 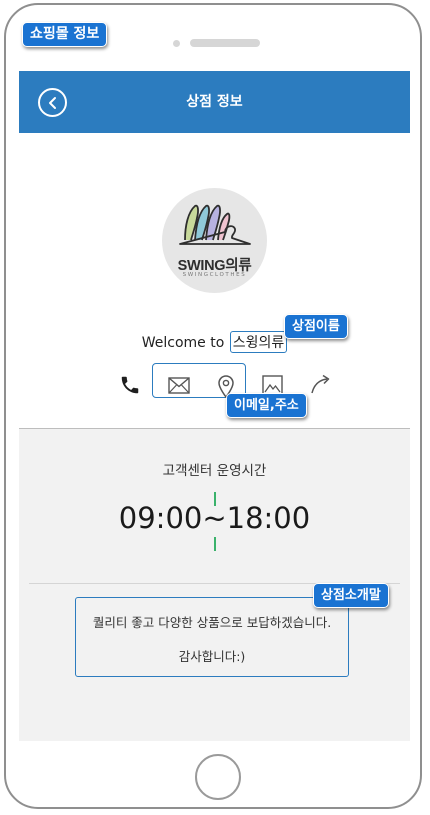 What do you see at coordinates (176, 43) in the screenshot?
I see `camera-dot` at bounding box center [176, 43].